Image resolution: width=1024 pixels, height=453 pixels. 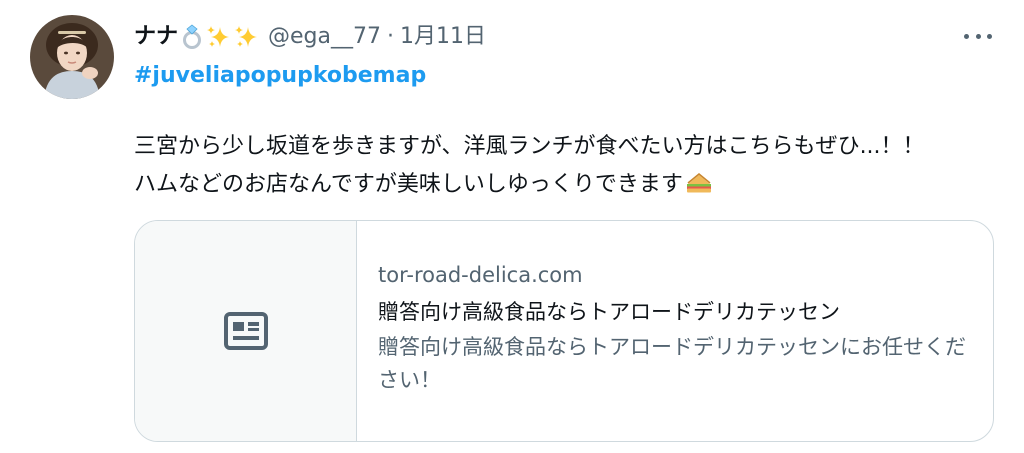 I want to click on ring-emoji-icon, so click(x=192, y=37).